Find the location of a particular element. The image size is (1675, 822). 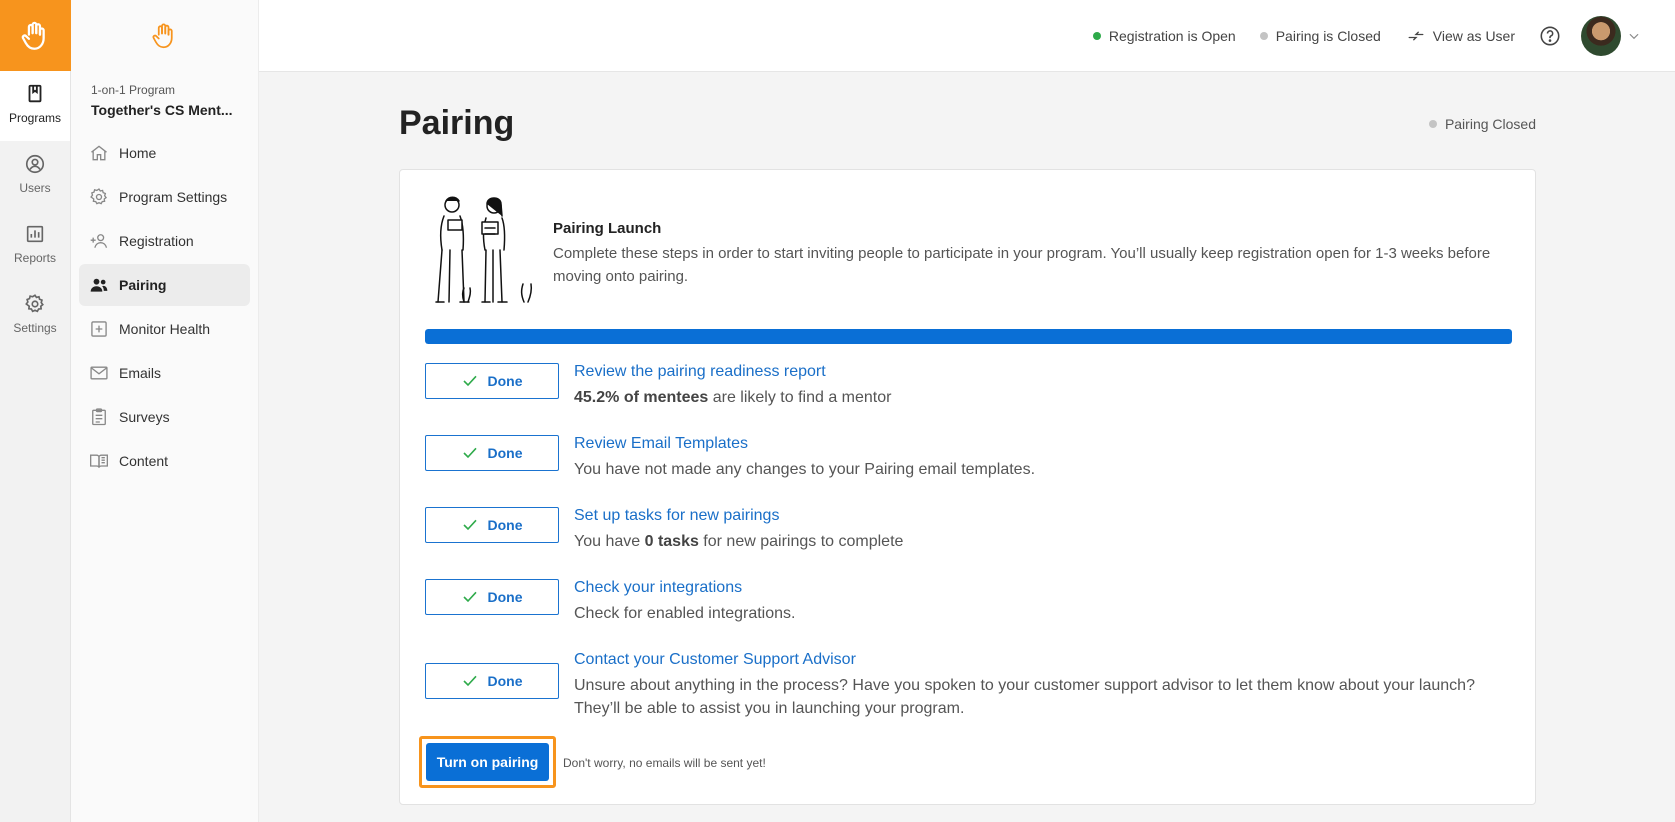

rail-item-label: Reports is located at coordinates (35, 258).